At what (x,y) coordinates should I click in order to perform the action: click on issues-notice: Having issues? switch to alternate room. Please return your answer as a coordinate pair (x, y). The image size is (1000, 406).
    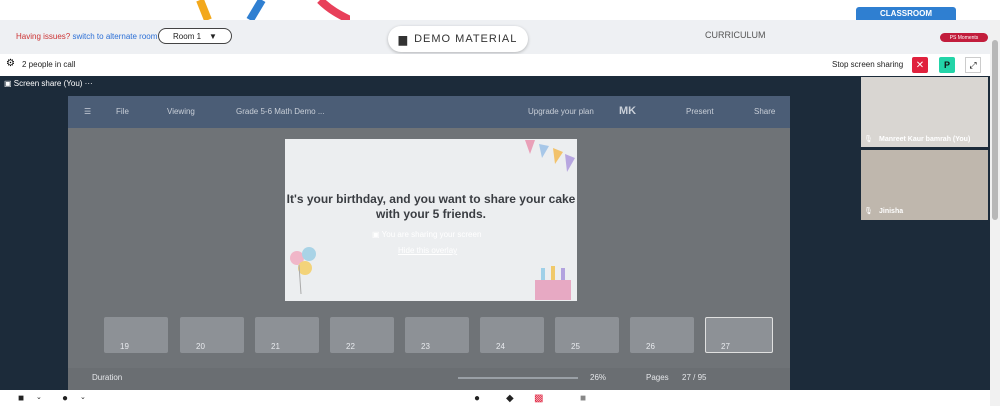
    Looking at the image, I should click on (86, 36).